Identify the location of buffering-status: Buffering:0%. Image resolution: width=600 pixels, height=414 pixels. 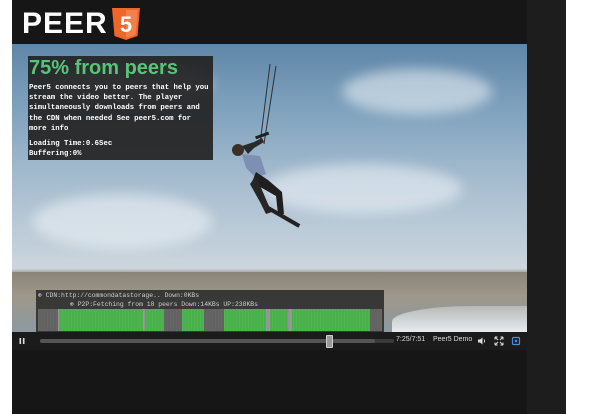
(55, 154).